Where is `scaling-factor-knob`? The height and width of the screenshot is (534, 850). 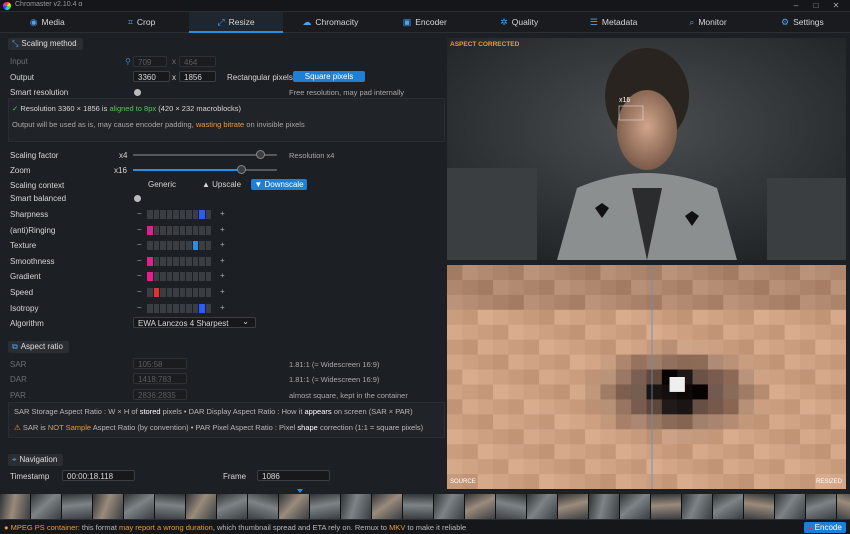 scaling-factor-knob is located at coordinates (260, 154).